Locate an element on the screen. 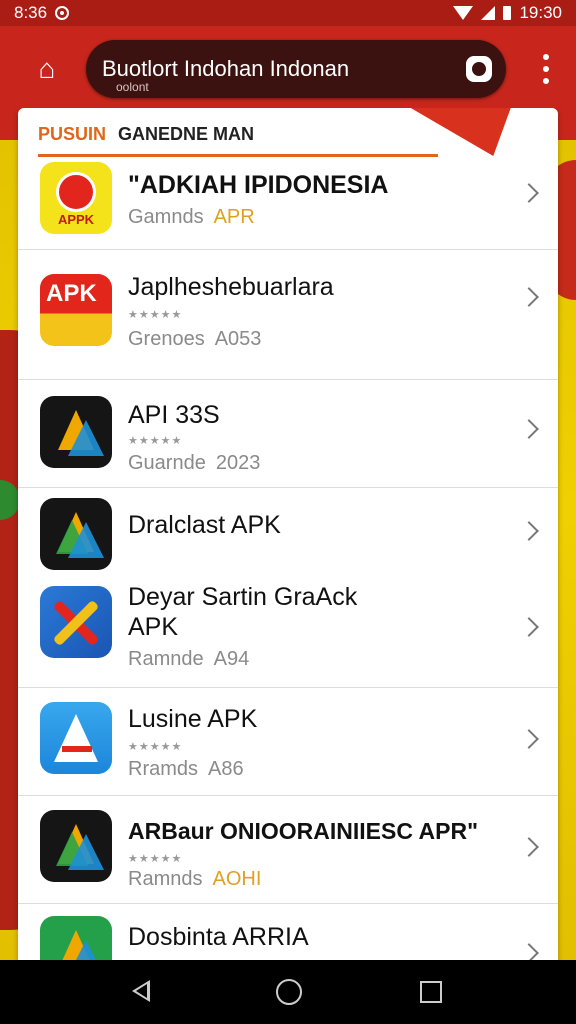 The height and width of the screenshot is (1024, 576). app-name: API 33S is located at coordinates (174, 415).